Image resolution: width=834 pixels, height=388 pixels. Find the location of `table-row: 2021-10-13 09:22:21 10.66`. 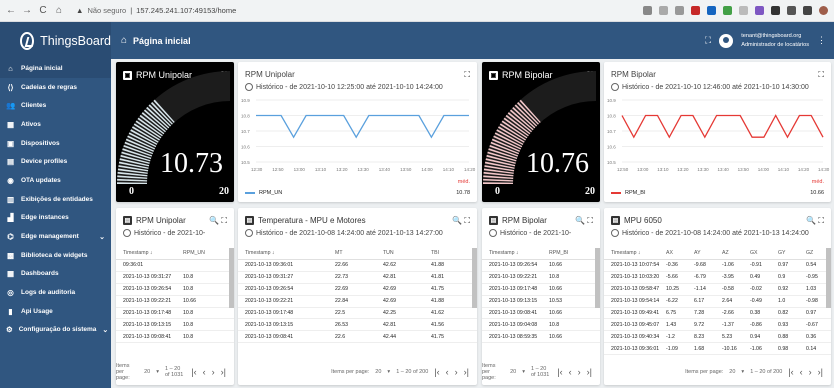

table-row: 2021-10-13 09:22:21 10.66 is located at coordinates (175, 302).